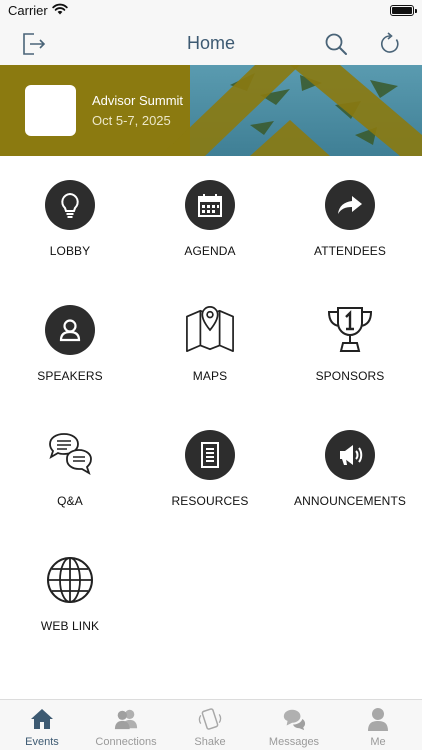  What do you see at coordinates (70, 580) in the screenshot?
I see `globe-icon` at bounding box center [70, 580].